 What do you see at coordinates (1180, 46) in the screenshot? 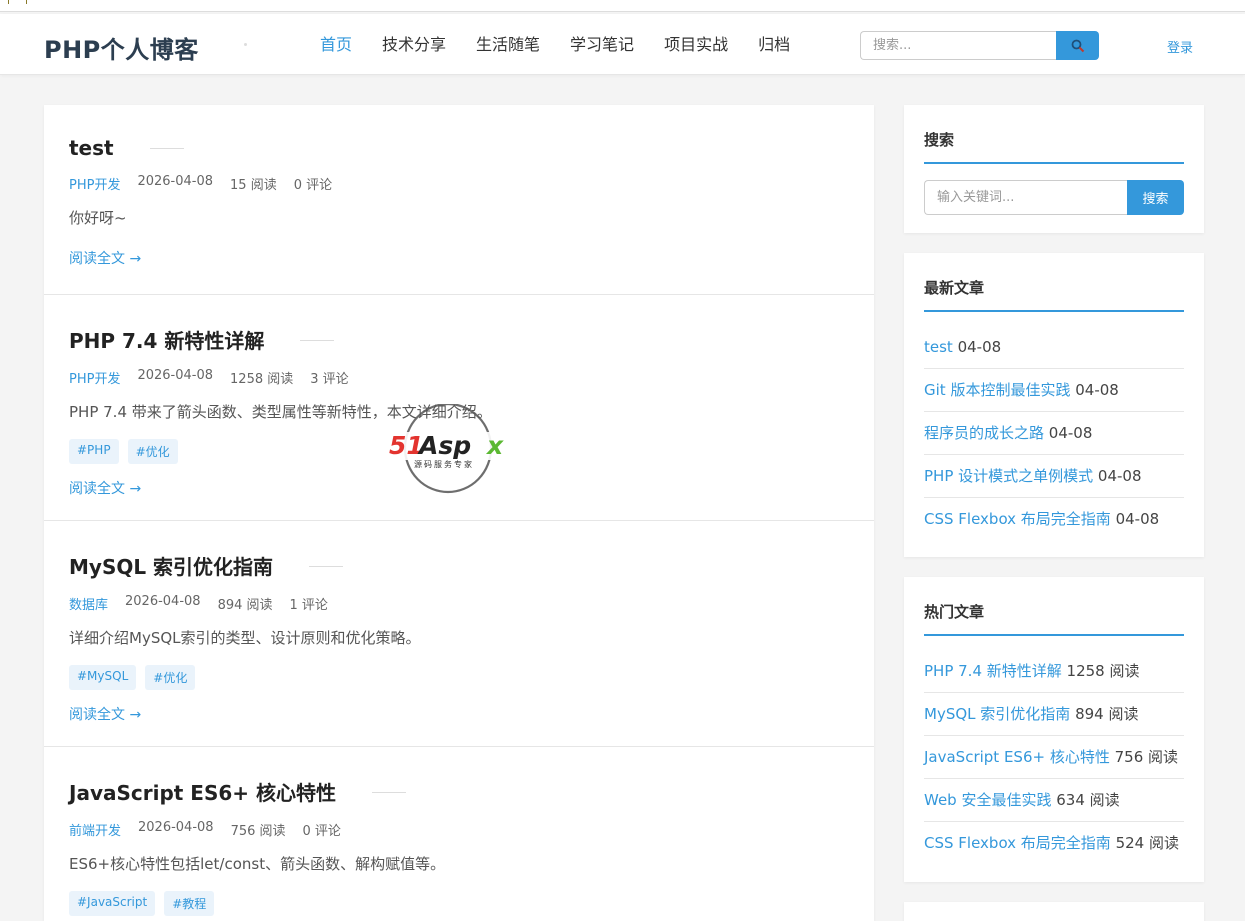
I see `login-link: 登录` at bounding box center [1180, 46].